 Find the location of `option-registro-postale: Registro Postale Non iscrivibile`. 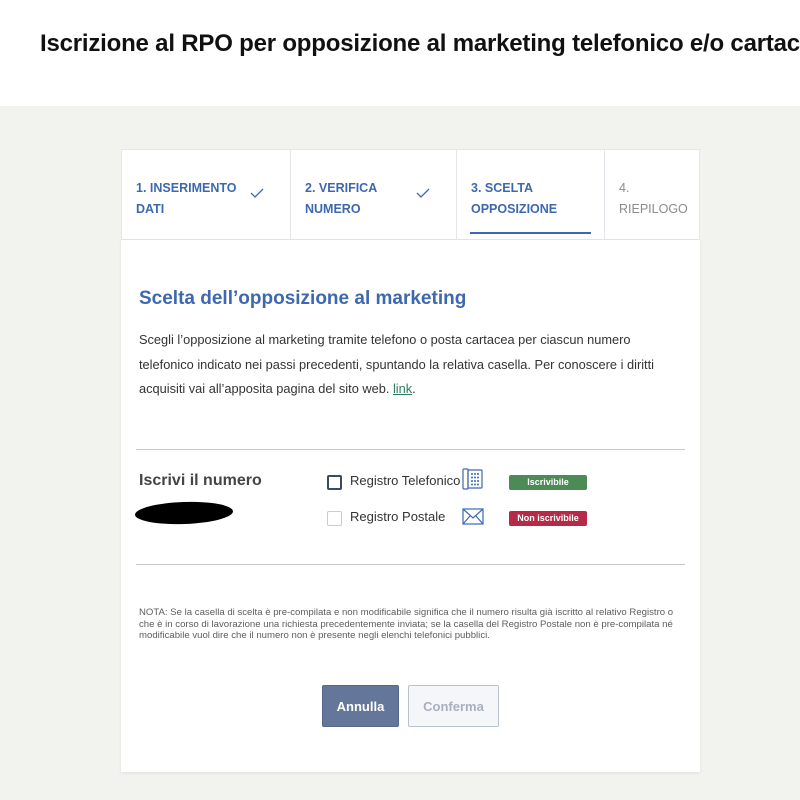

option-registro-postale: Registro Postale Non iscrivibile is located at coordinates (457, 518).